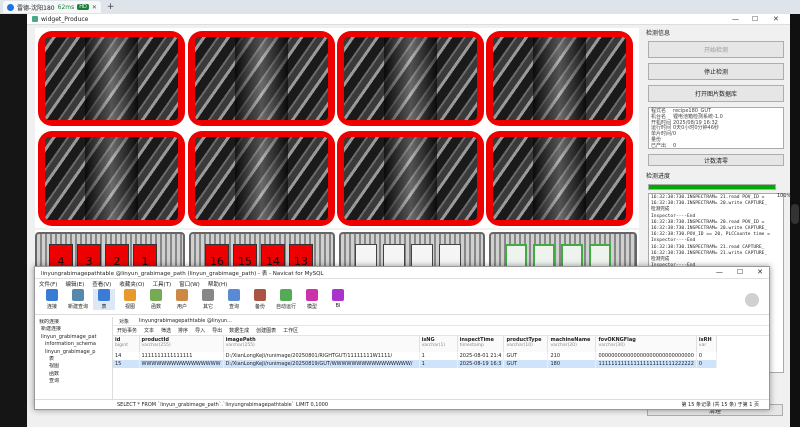 The width and height of the screenshot is (800, 427). What do you see at coordinates (73, 359) in the screenshot?
I see `tree-item: 表` at bounding box center [73, 359].